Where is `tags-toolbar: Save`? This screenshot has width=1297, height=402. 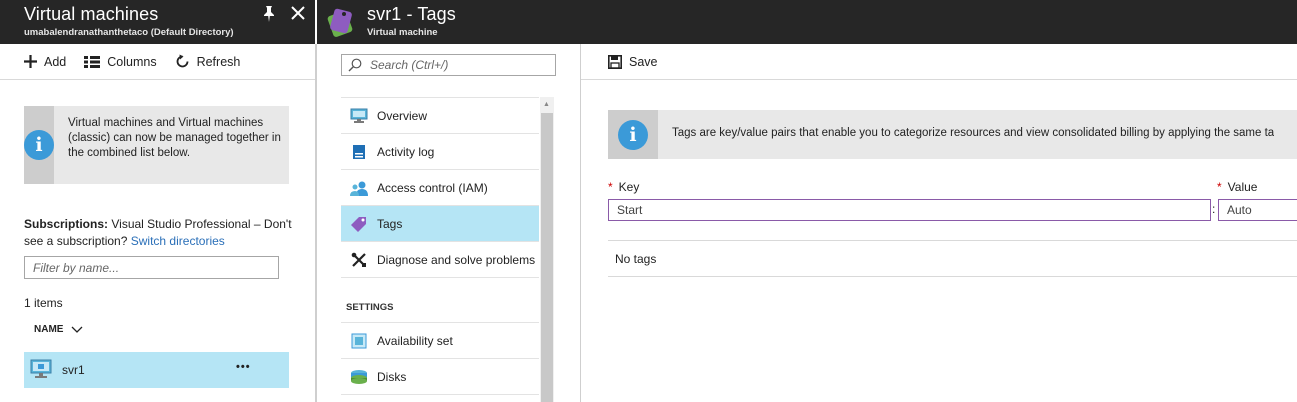 tags-toolbar: Save is located at coordinates (939, 62).